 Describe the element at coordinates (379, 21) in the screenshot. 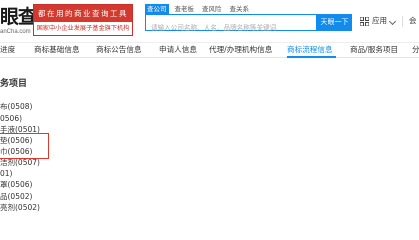

I see `app-menu-label: 应用` at that location.